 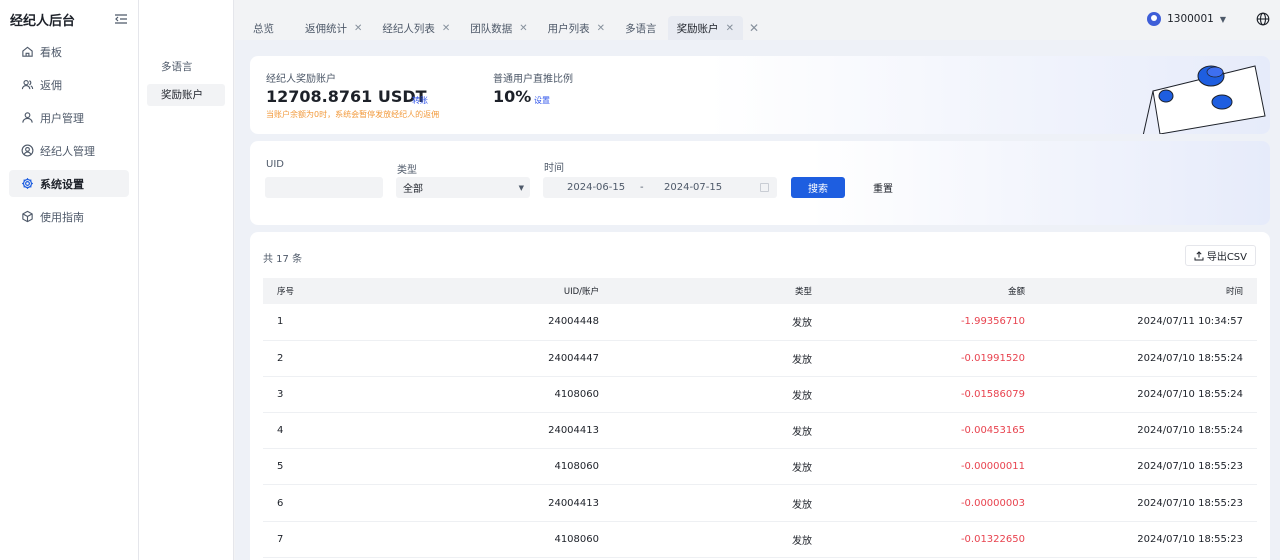 I want to click on chevron-down-icon: ▼, so click(x=521, y=187).